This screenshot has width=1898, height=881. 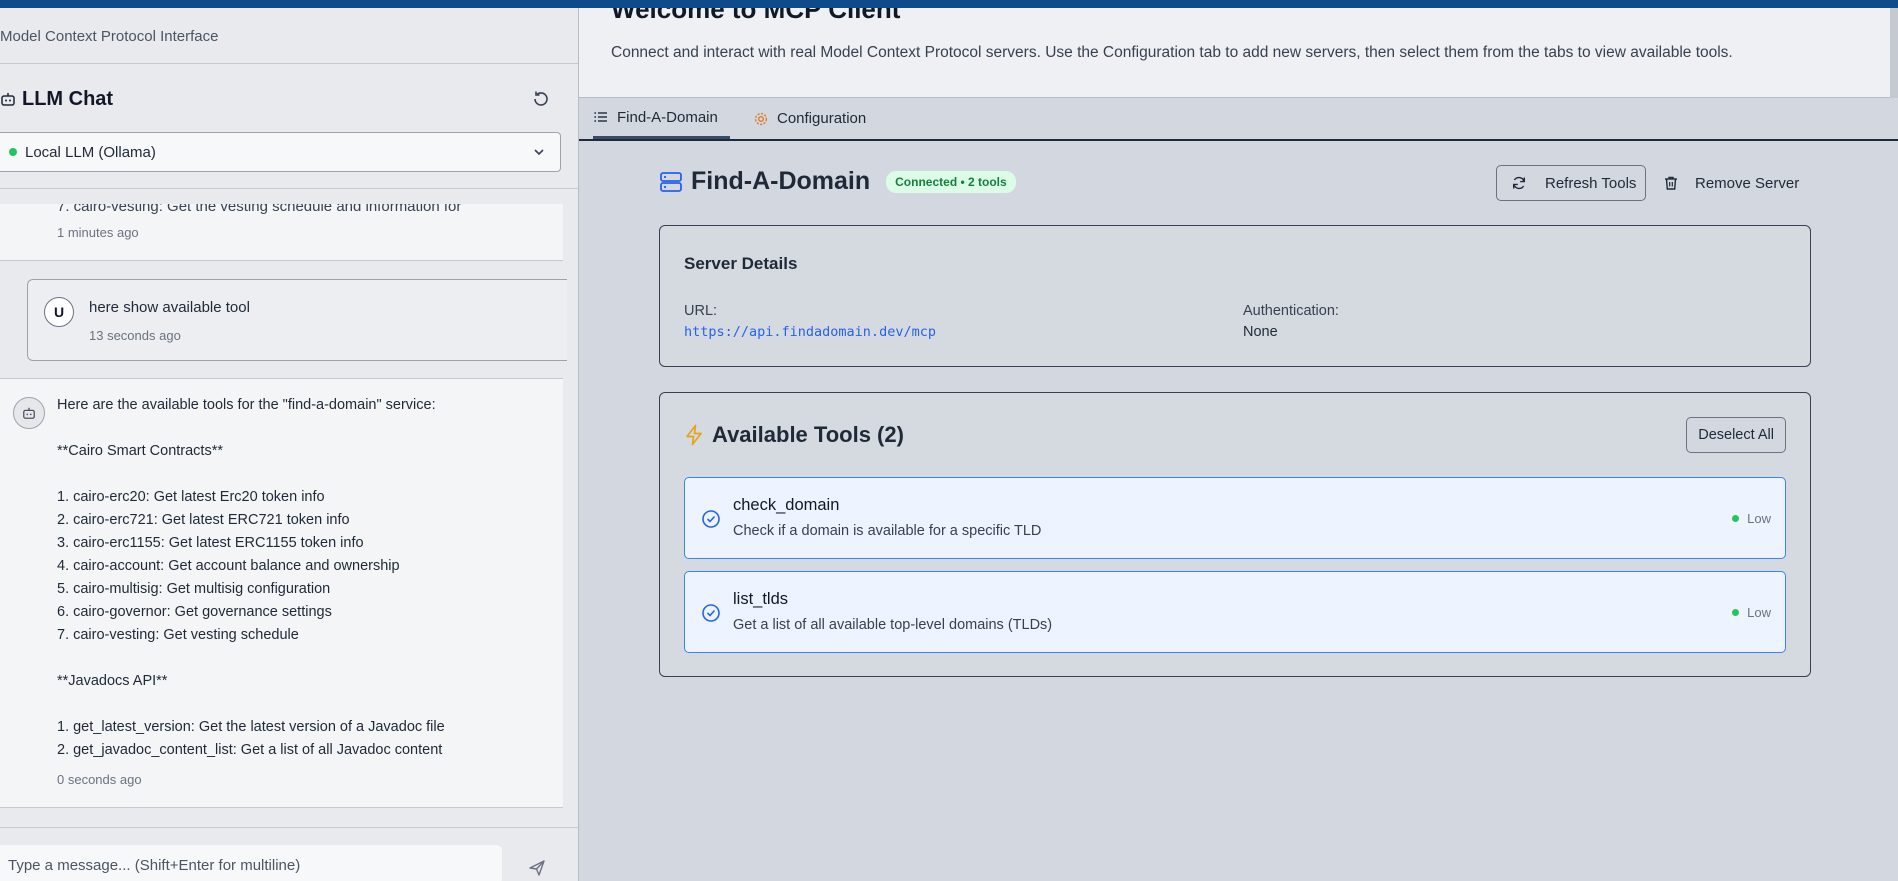 What do you see at coordinates (781, 181) in the screenshot?
I see `server-name: Find-A-Domain` at bounding box center [781, 181].